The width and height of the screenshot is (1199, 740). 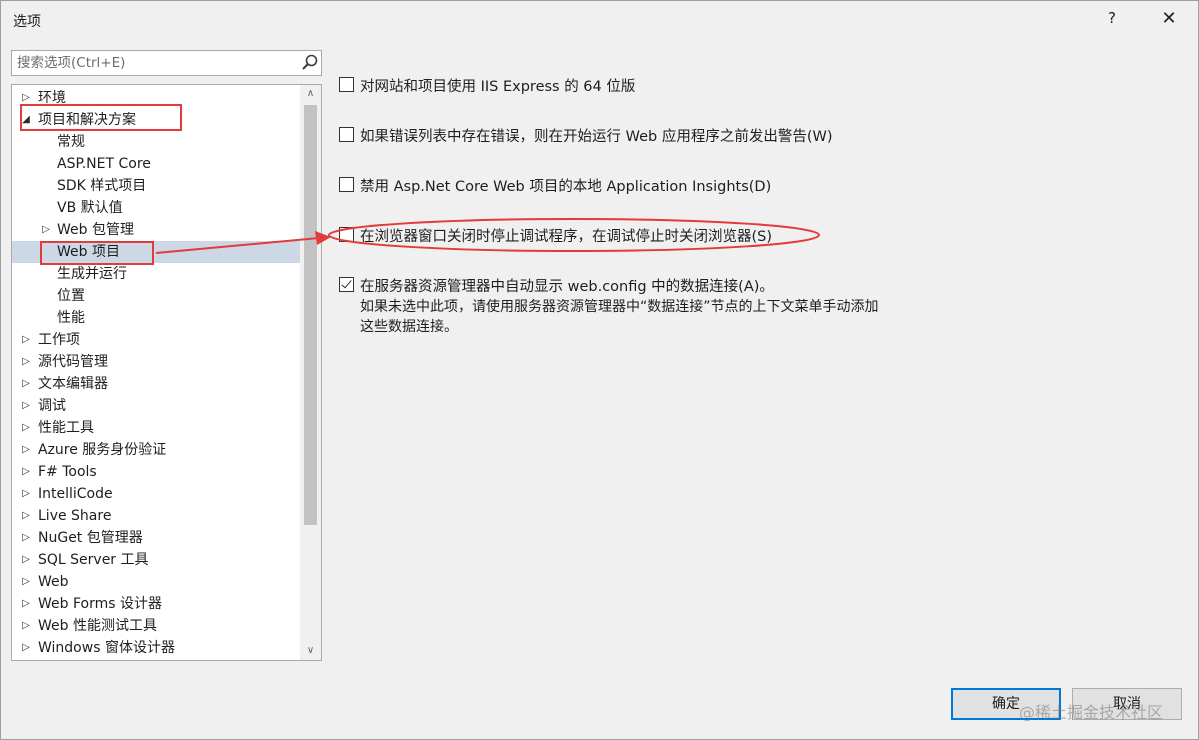 I want to click on tree-item-label: Azure 服务身份验证, so click(x=102, y=450).